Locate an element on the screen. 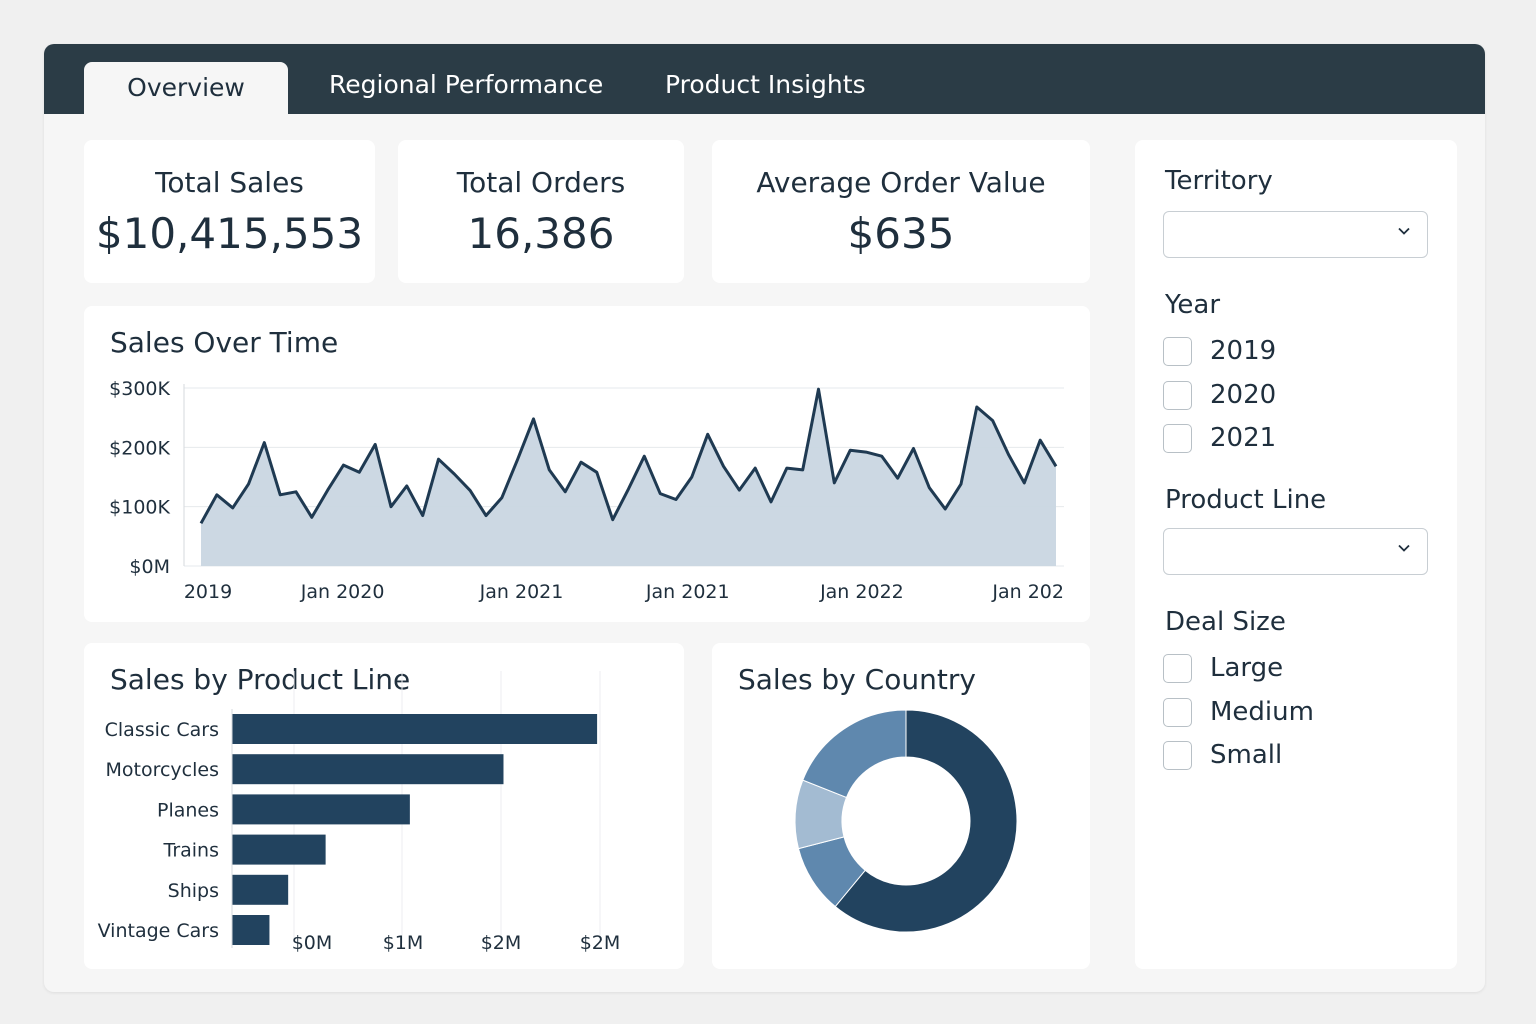  kpi-value: $635 is located at coordinates (901, 233).